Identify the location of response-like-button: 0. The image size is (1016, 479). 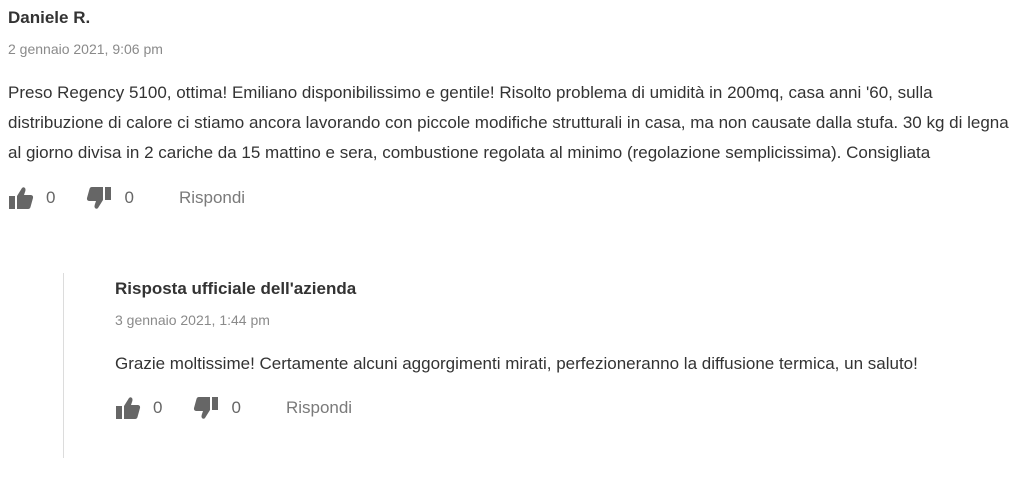
(138, 408).